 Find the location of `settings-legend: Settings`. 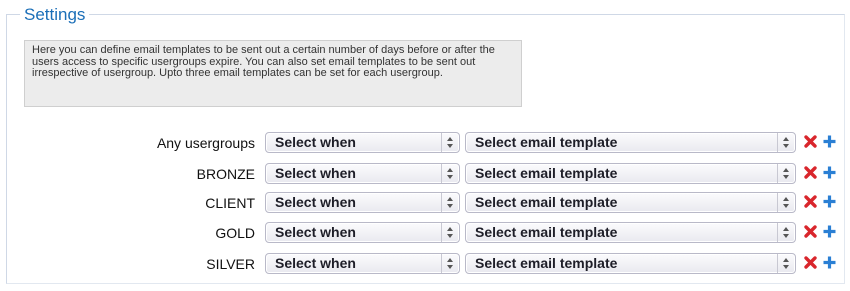

settings-legend: Settings is located at coordinates (55, 15).